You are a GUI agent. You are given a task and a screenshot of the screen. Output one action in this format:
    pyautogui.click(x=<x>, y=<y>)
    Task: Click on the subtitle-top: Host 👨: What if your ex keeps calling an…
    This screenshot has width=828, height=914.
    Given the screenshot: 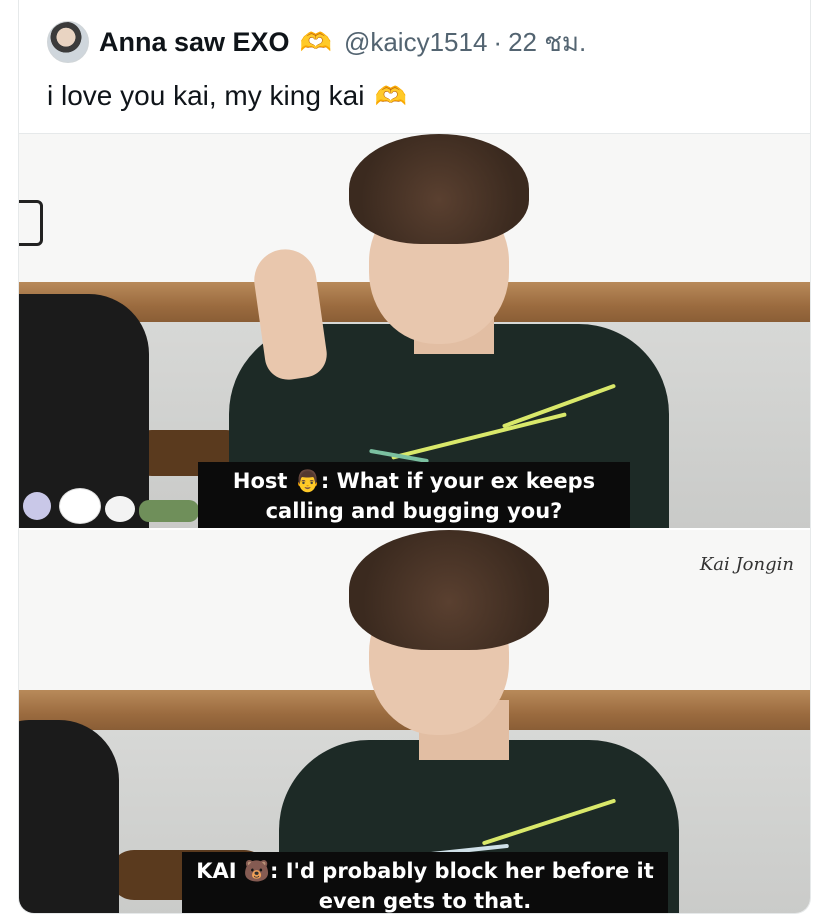 What is the action you would take?
    pyautogui.click(x=414, y=495)
    